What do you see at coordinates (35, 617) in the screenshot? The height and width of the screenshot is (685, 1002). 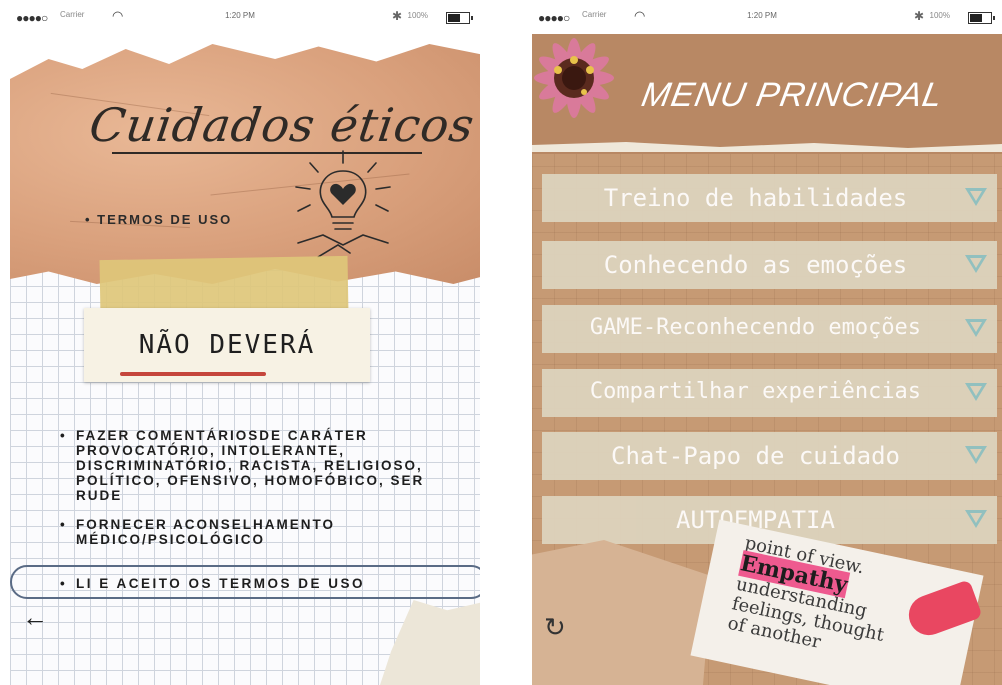 I see `arrow-left-icon: ←` at bounding box center [35, 617].